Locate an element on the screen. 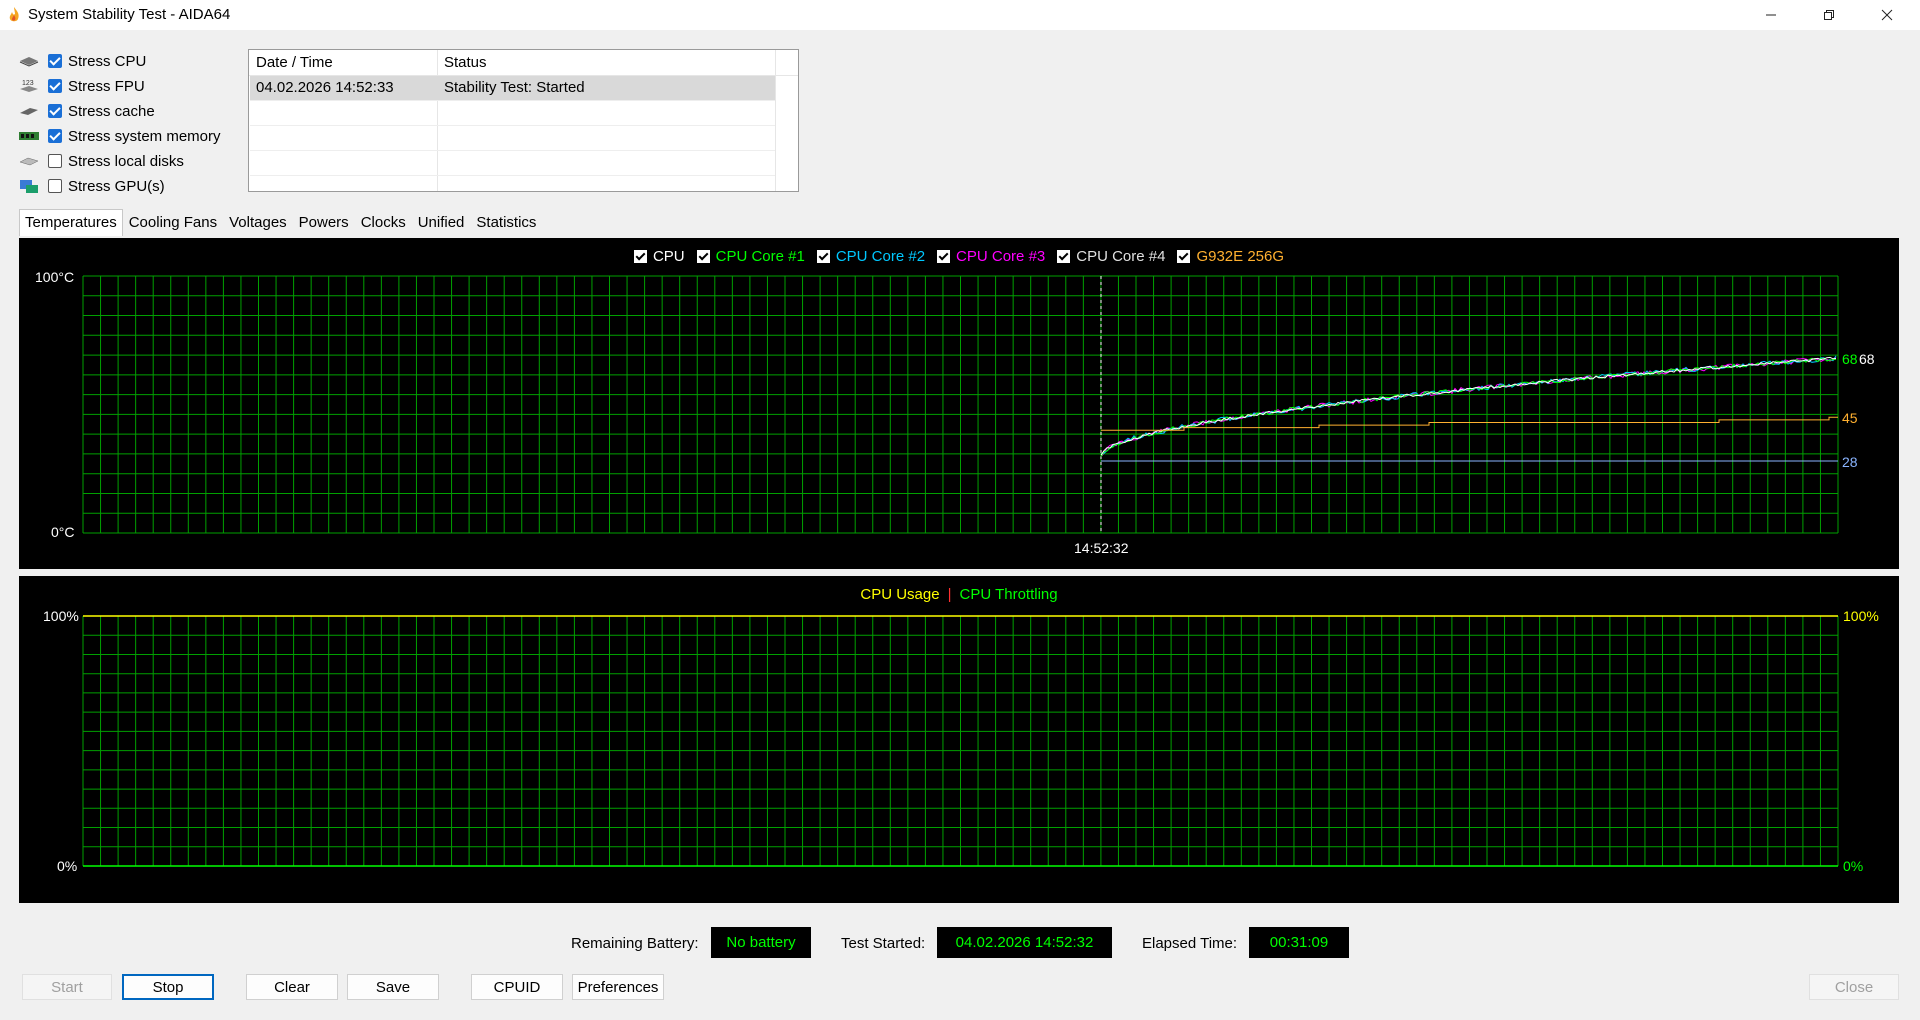  stress-cpu-checkbox is located at coordinates (55, 61).